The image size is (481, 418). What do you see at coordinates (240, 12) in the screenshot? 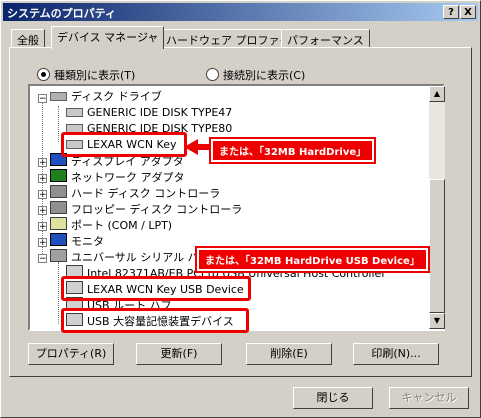
I see `title-bar: システムのプロパティ ? X` at bounding box center [240, 12].